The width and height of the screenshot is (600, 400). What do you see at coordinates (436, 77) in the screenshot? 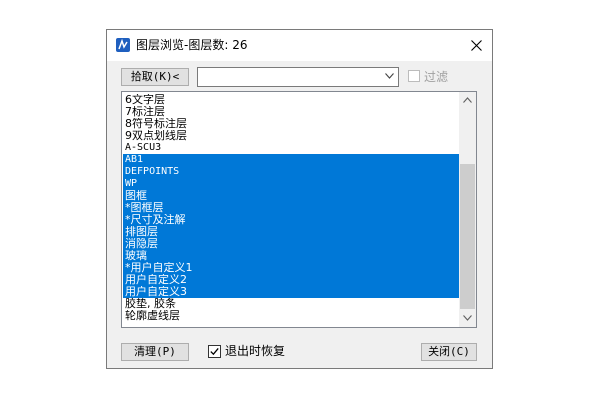
I see `filter-label: 过滤` at bounding box center [436, 77].